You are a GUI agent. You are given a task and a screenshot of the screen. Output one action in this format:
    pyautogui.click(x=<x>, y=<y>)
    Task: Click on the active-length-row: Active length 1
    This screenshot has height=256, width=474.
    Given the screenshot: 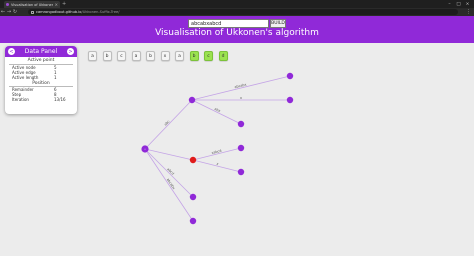 What is the action you would take?
    pyautogui.click(x=41, y=77)
    